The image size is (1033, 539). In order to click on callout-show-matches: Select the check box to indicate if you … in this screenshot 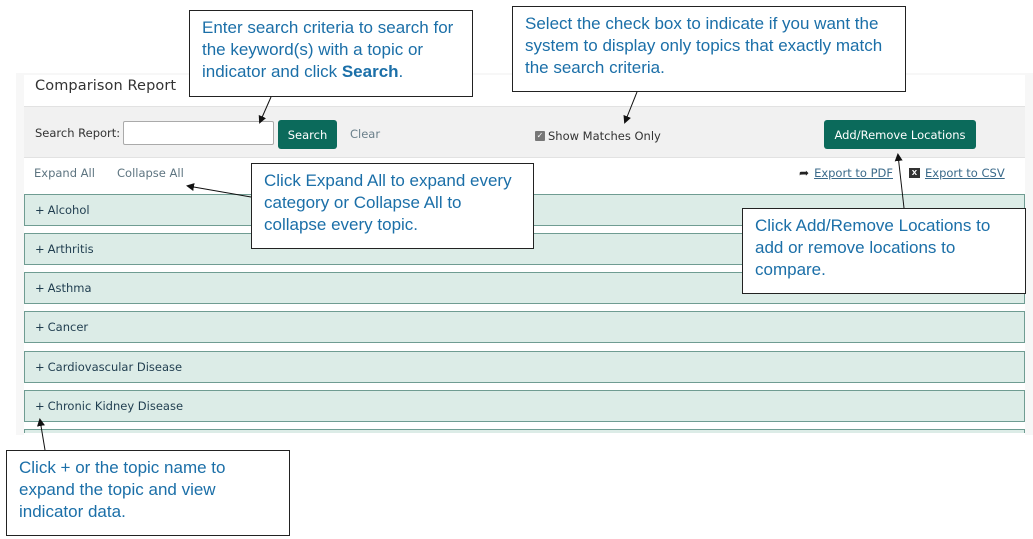, I will do `click(709, 49)`.